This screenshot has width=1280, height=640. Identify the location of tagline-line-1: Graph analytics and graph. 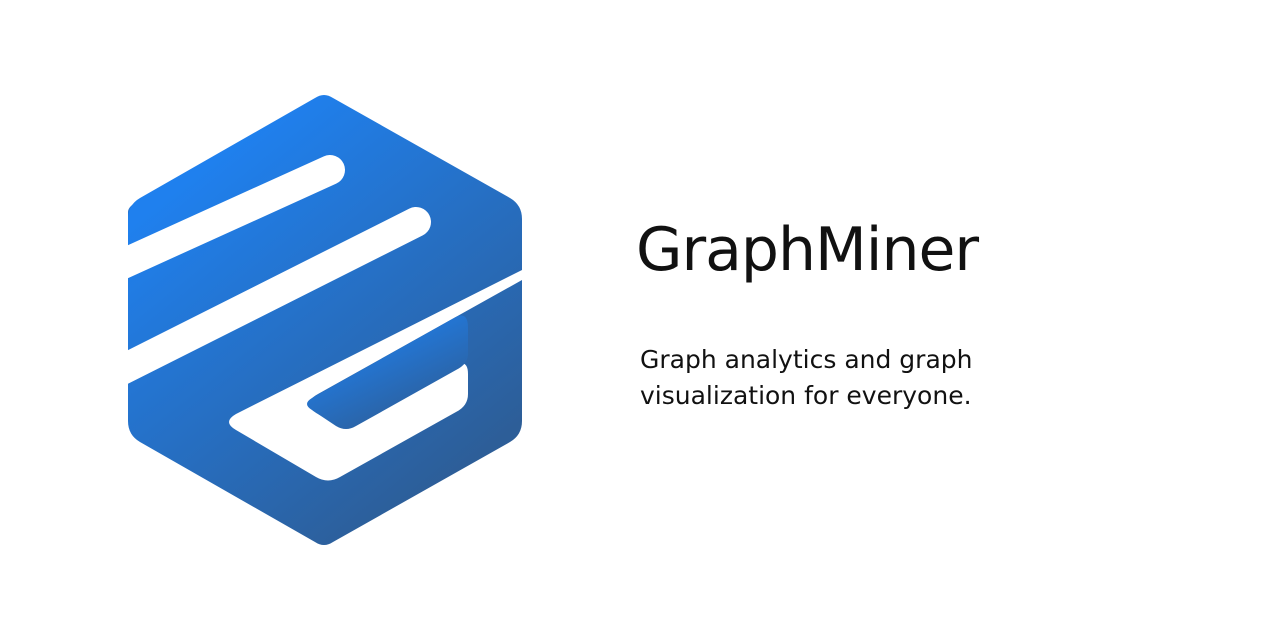
(806, 359).